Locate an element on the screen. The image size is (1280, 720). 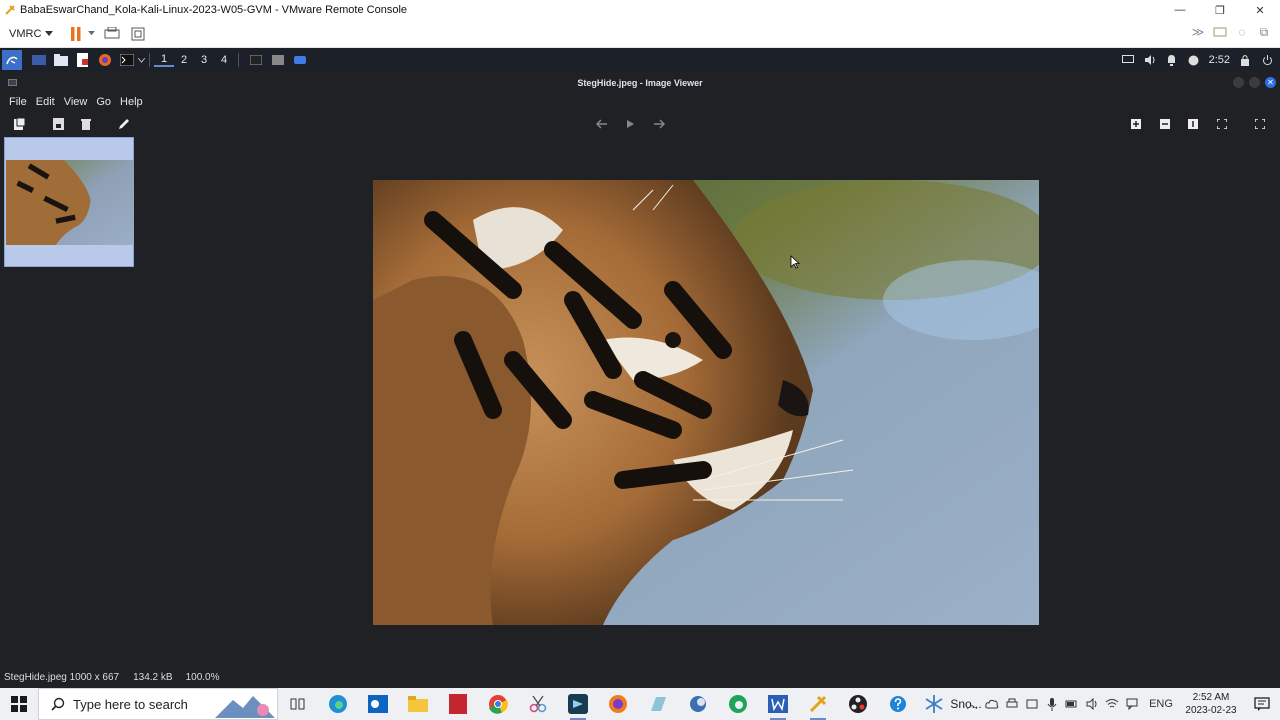
notes-icon is located at coordinates (658, 704).